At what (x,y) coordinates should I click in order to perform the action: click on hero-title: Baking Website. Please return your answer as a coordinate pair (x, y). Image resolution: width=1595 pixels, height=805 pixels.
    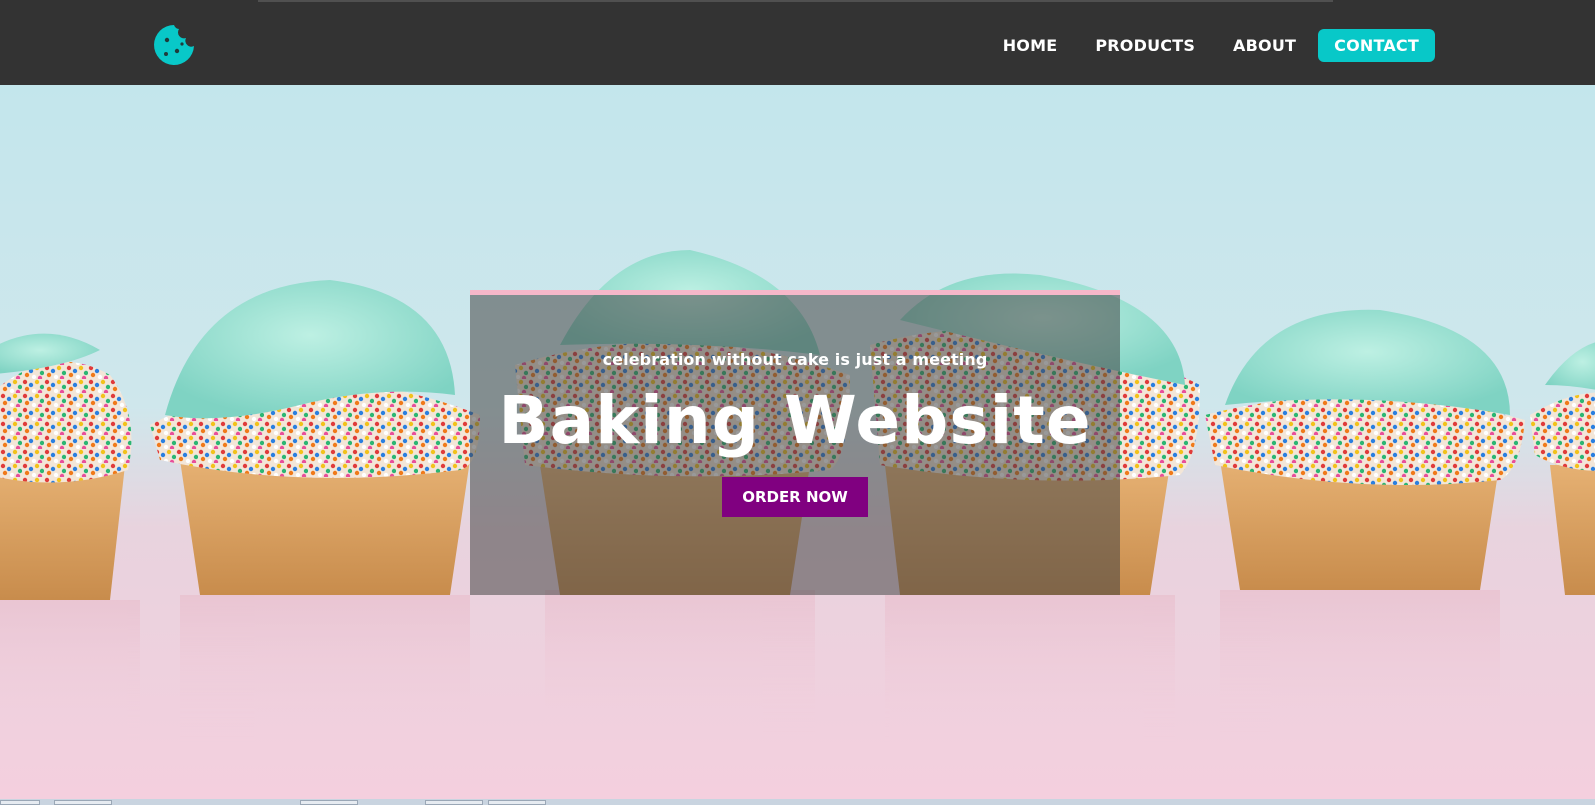
    Looking at the image, I should click on (795, 420).